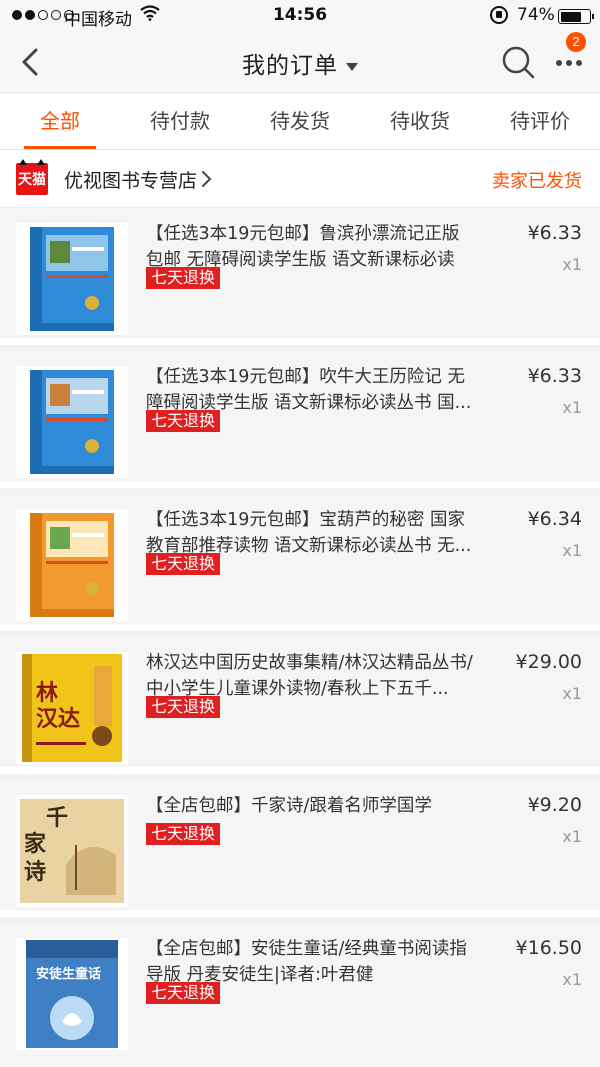  What do you see at coordinates (548, 948) in the screenshot?
I see `product-price: ¥16.50` at bounding box center [548, 948].